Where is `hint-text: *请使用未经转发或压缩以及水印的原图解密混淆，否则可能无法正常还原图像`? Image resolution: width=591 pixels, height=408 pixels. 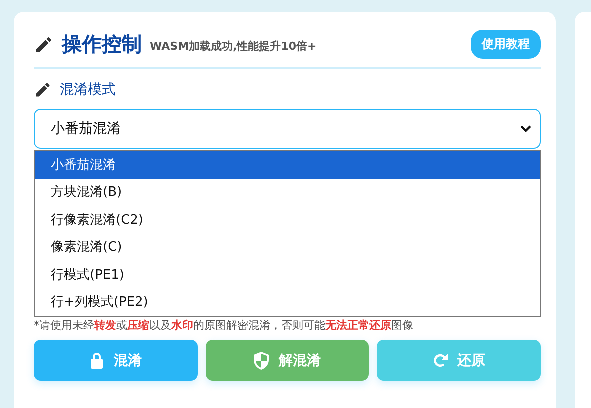 hint-text: *请使用未经转发或压缩以及水印的原图解密混淆，否则可能无法正常还原图像 is located at coordinates (224, 325).